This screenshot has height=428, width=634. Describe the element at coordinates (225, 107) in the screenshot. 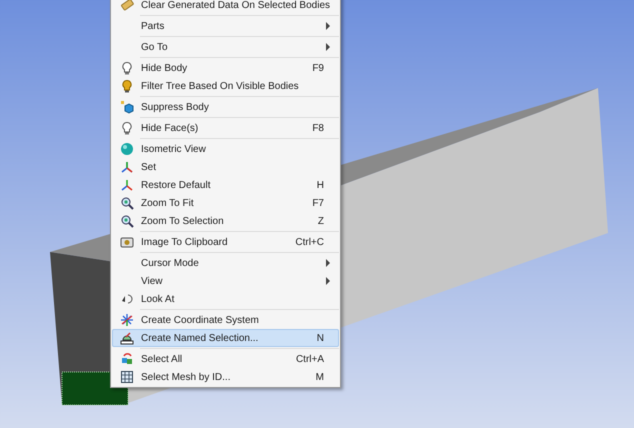

I see `menu-item: Suppress Body` at that location.